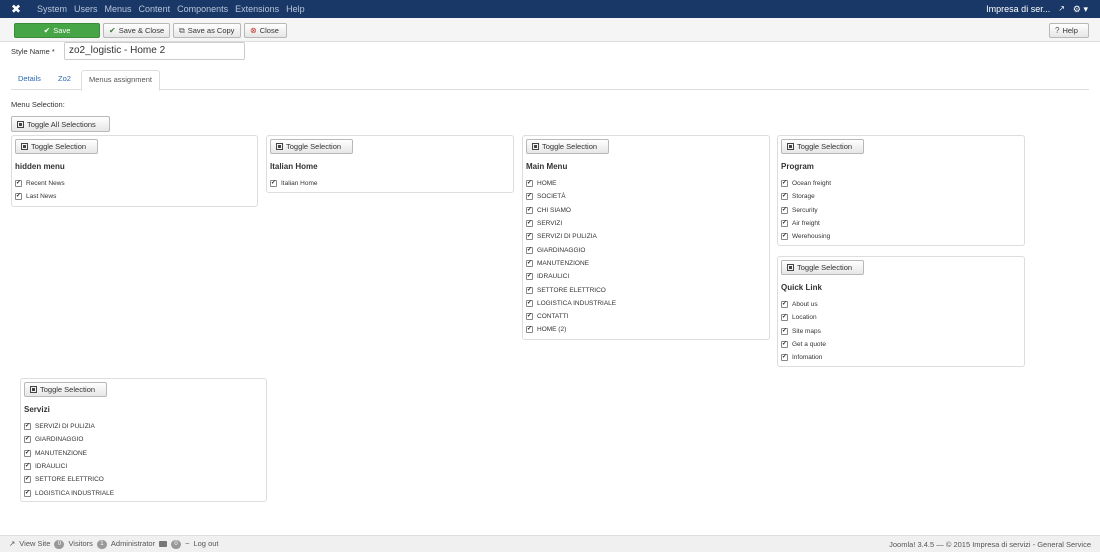 The width and height of the screenshot is (1100, 552). What do you see at coordinates (155, 9) in the screenshot?
I see `menu-content: Content` at bounding box center [155, 9].